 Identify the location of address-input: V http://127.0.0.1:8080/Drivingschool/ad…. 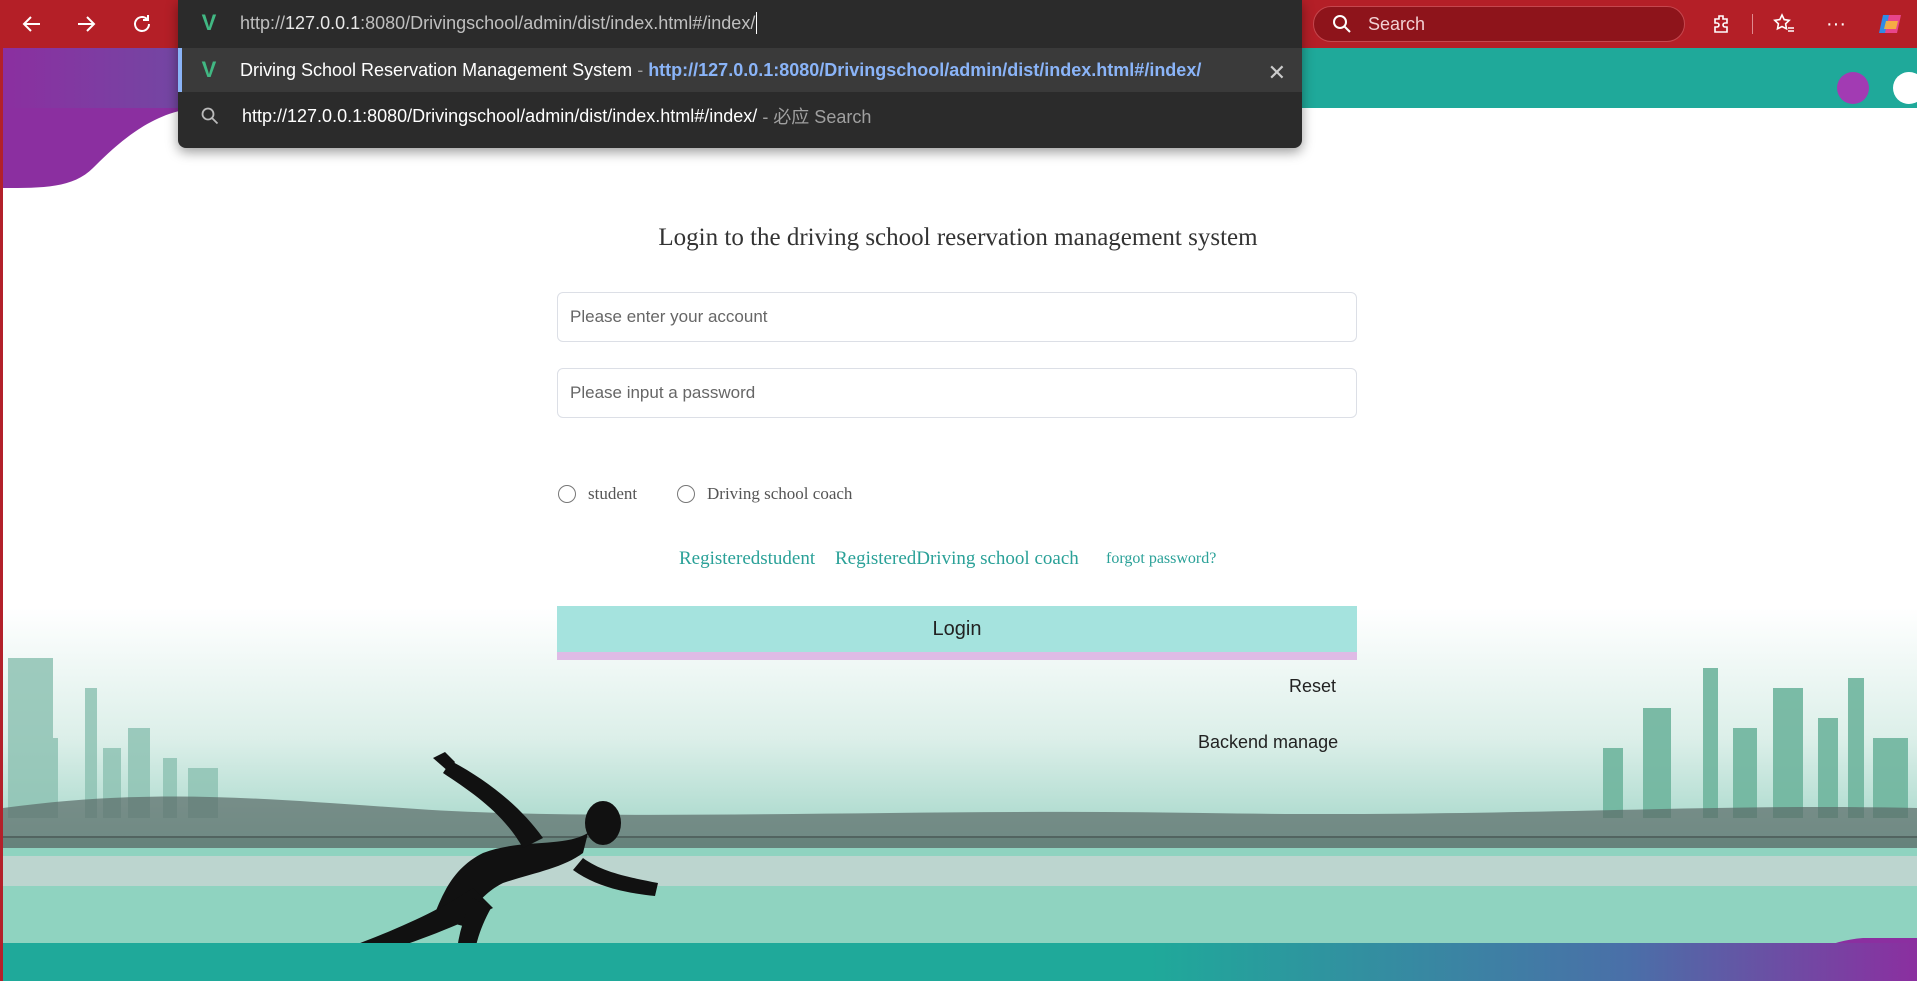
(740, 23).